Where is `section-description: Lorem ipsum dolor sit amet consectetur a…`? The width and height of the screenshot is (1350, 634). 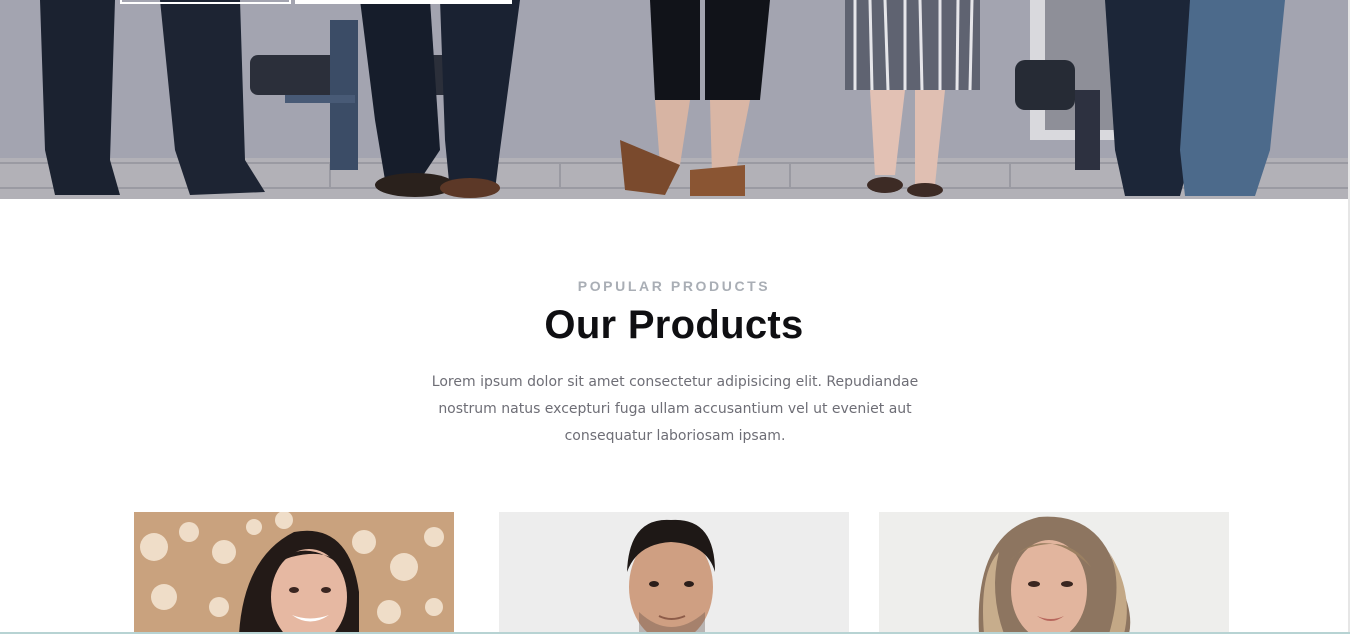
section-description: Lorem ipsum dolor sit amet consectetur a… is located at coordinates (675, 409).